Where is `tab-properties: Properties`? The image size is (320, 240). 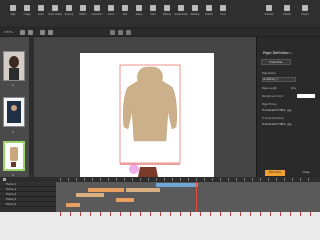
tab-properties: Properties is located at coordinates (276, 62).